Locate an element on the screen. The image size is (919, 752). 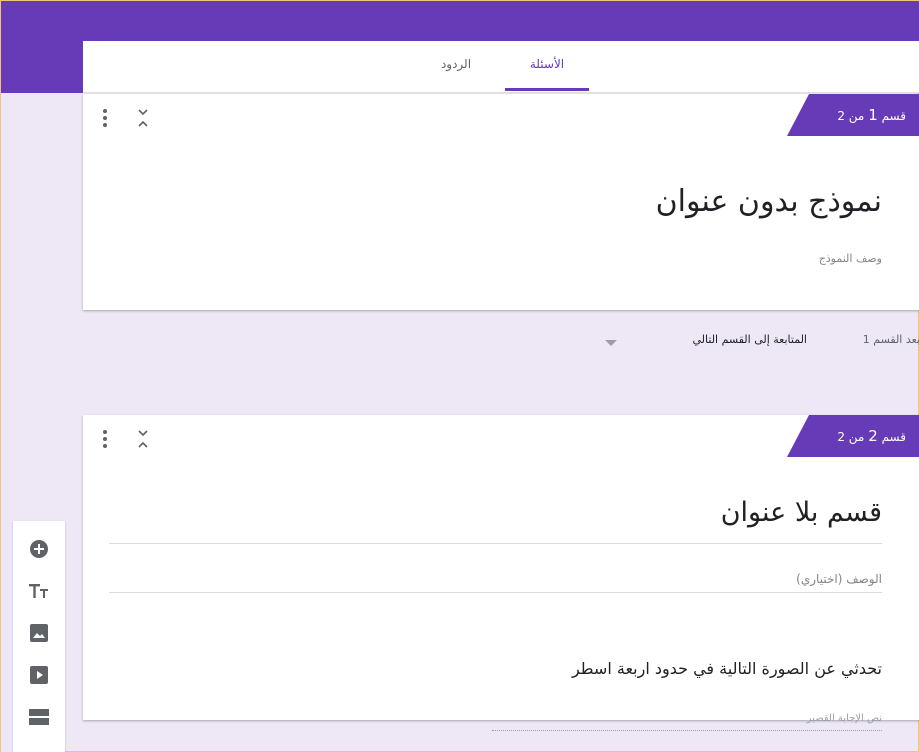
section-description-underline is located at coordinates (495, 592).